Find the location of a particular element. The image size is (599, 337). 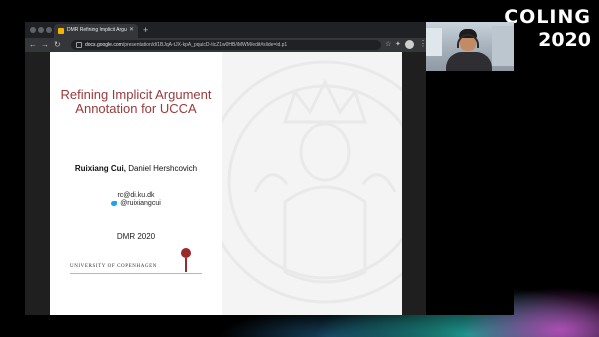

contact-email: rc@di.ku.dk is located at coordinates (136, 195).